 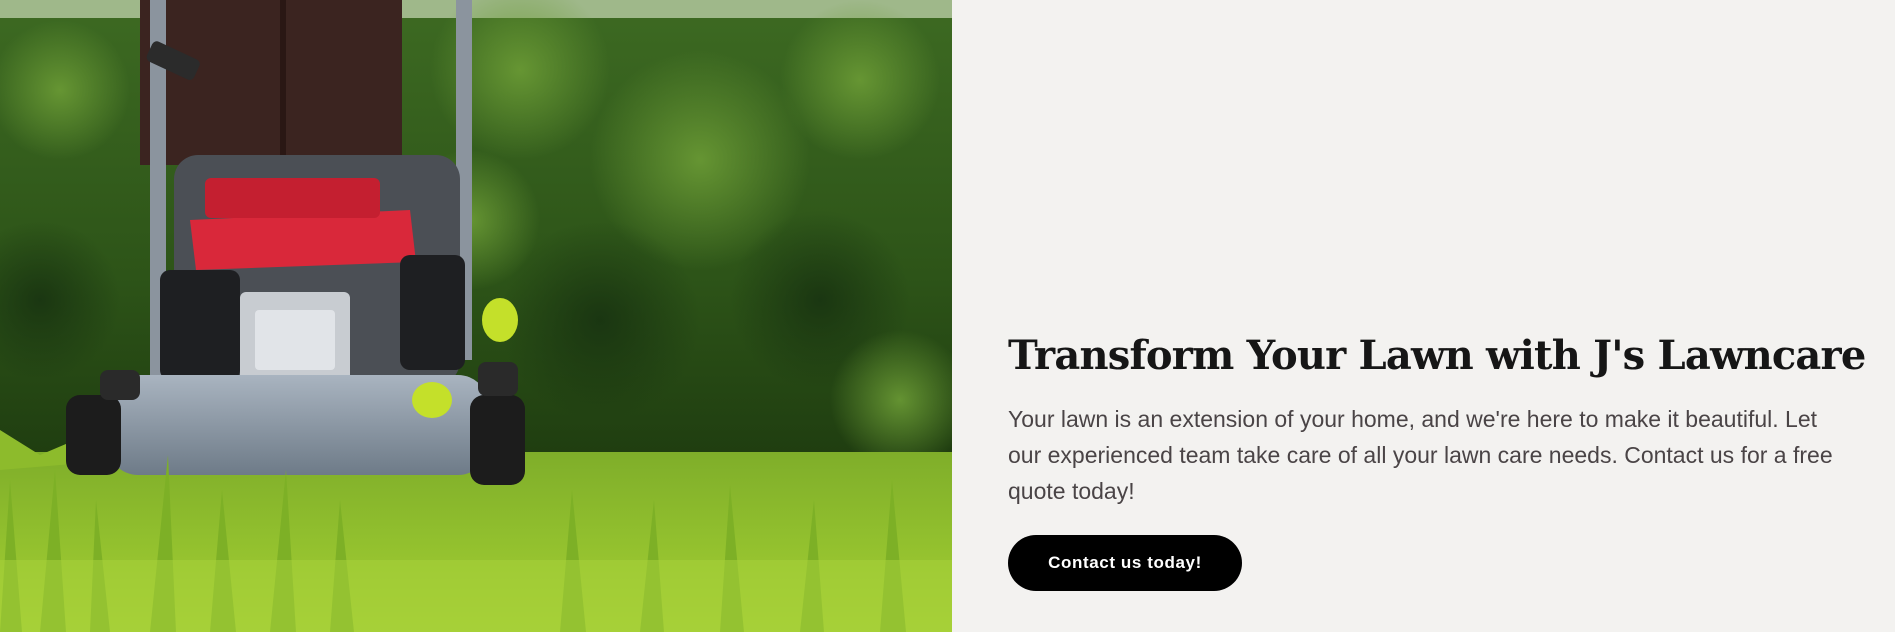 What do you see at coordinates (1125, 563) in the screenshot?
I see `contact-us-button: Contact us today!` at bounding box center [1125, 563].